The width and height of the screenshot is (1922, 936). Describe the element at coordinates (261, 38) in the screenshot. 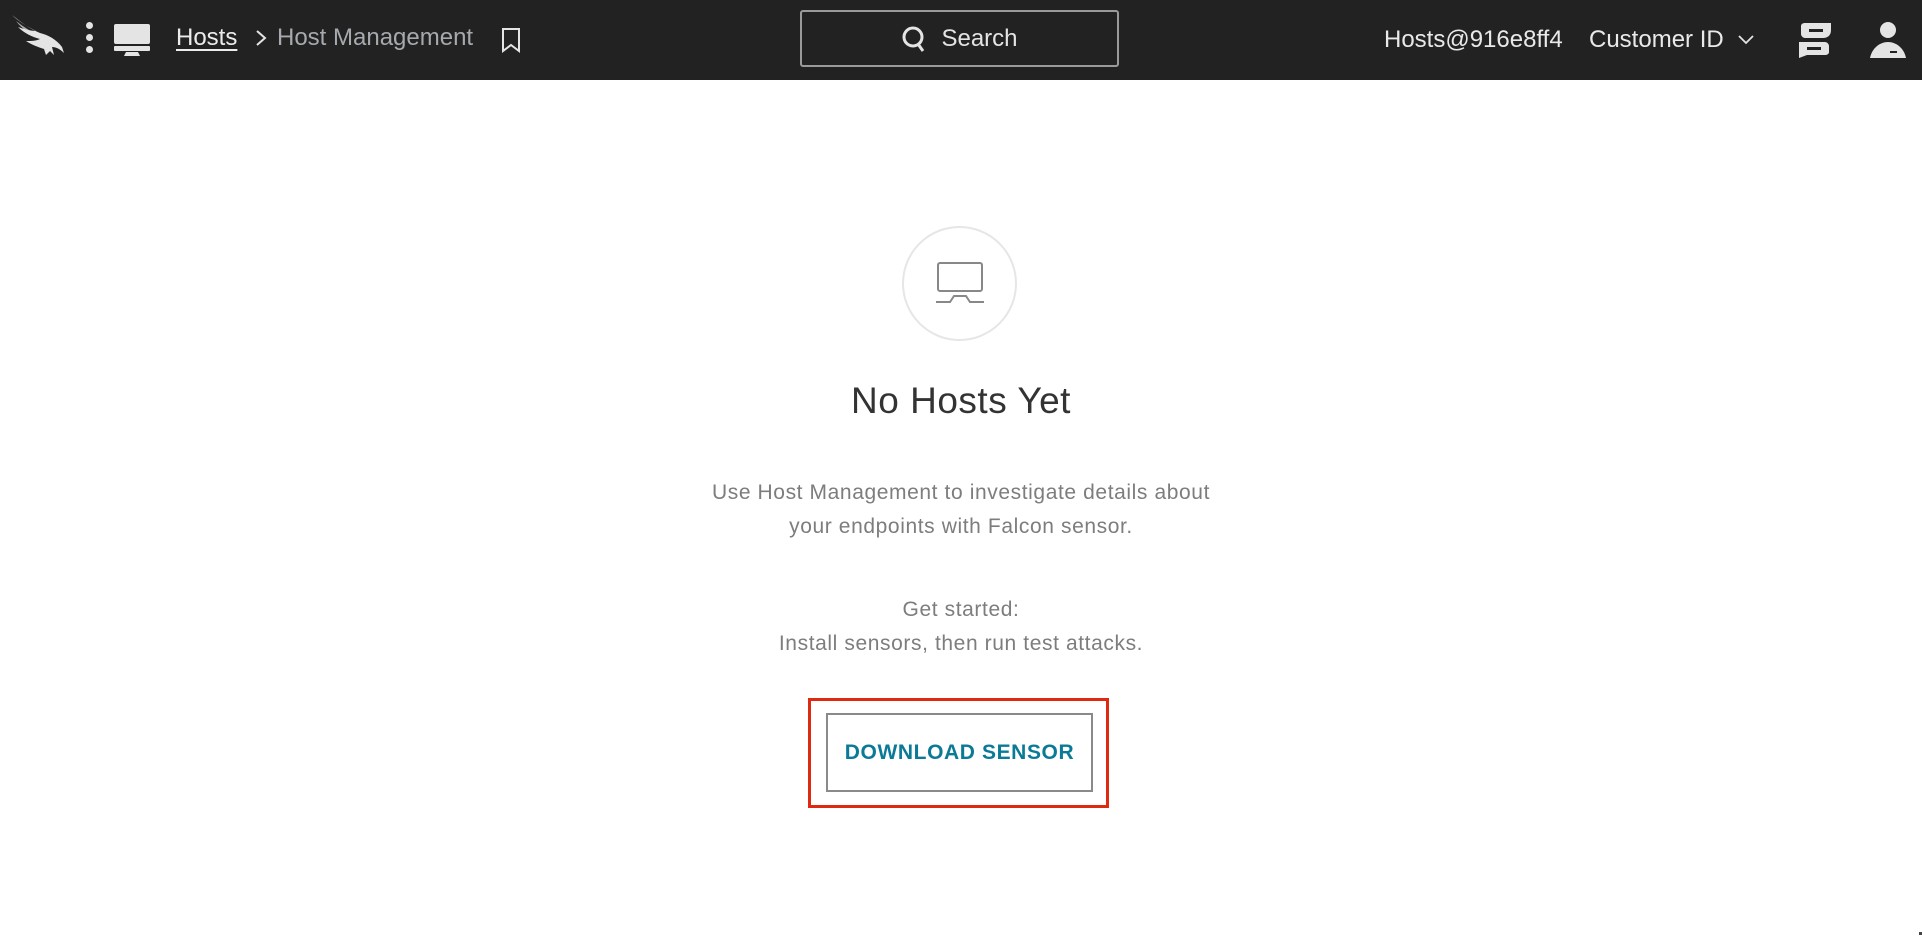

I see `chevron-right-icon` at that location.